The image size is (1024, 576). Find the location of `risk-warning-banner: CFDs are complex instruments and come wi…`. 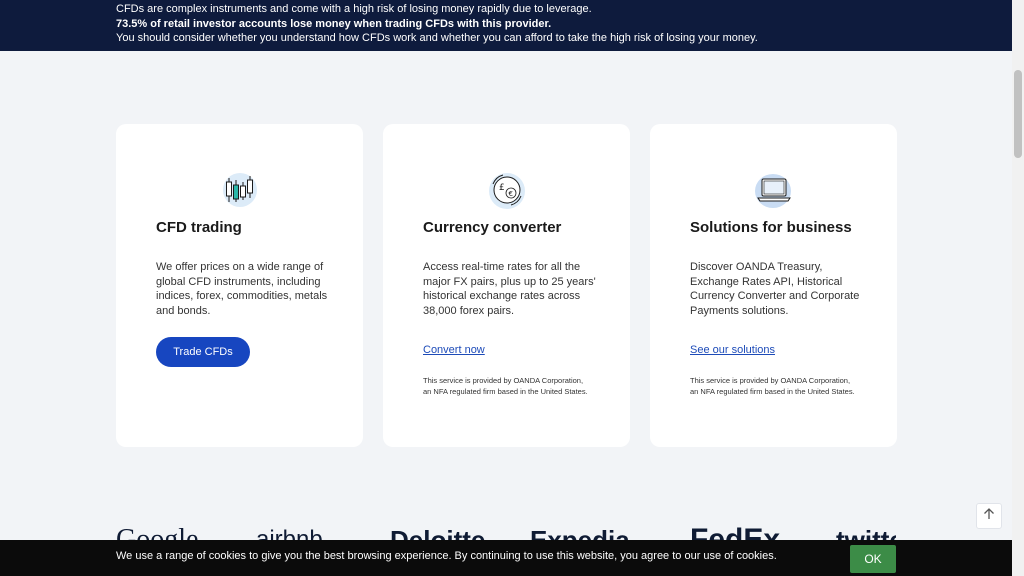

risk-warning-banner: CFDs are complex instruments and come wi… is located at coordinates (506, 25).